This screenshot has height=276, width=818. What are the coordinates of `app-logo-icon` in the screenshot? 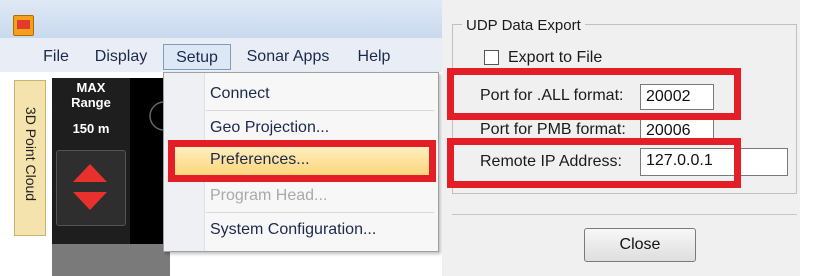 It's located at (23, 25).